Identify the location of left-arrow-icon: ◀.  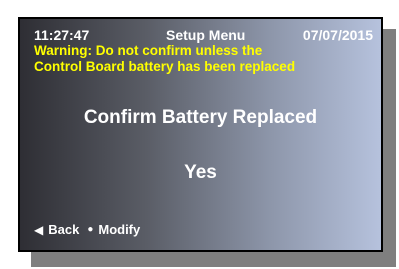
(39, 229).